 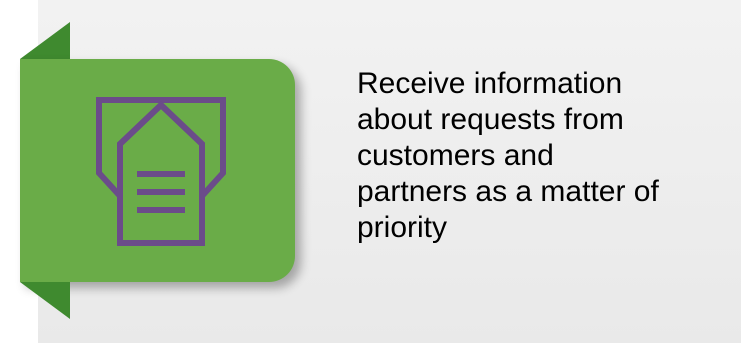 I want to click on caption-line-5: priority, so click(x=402, y=227).